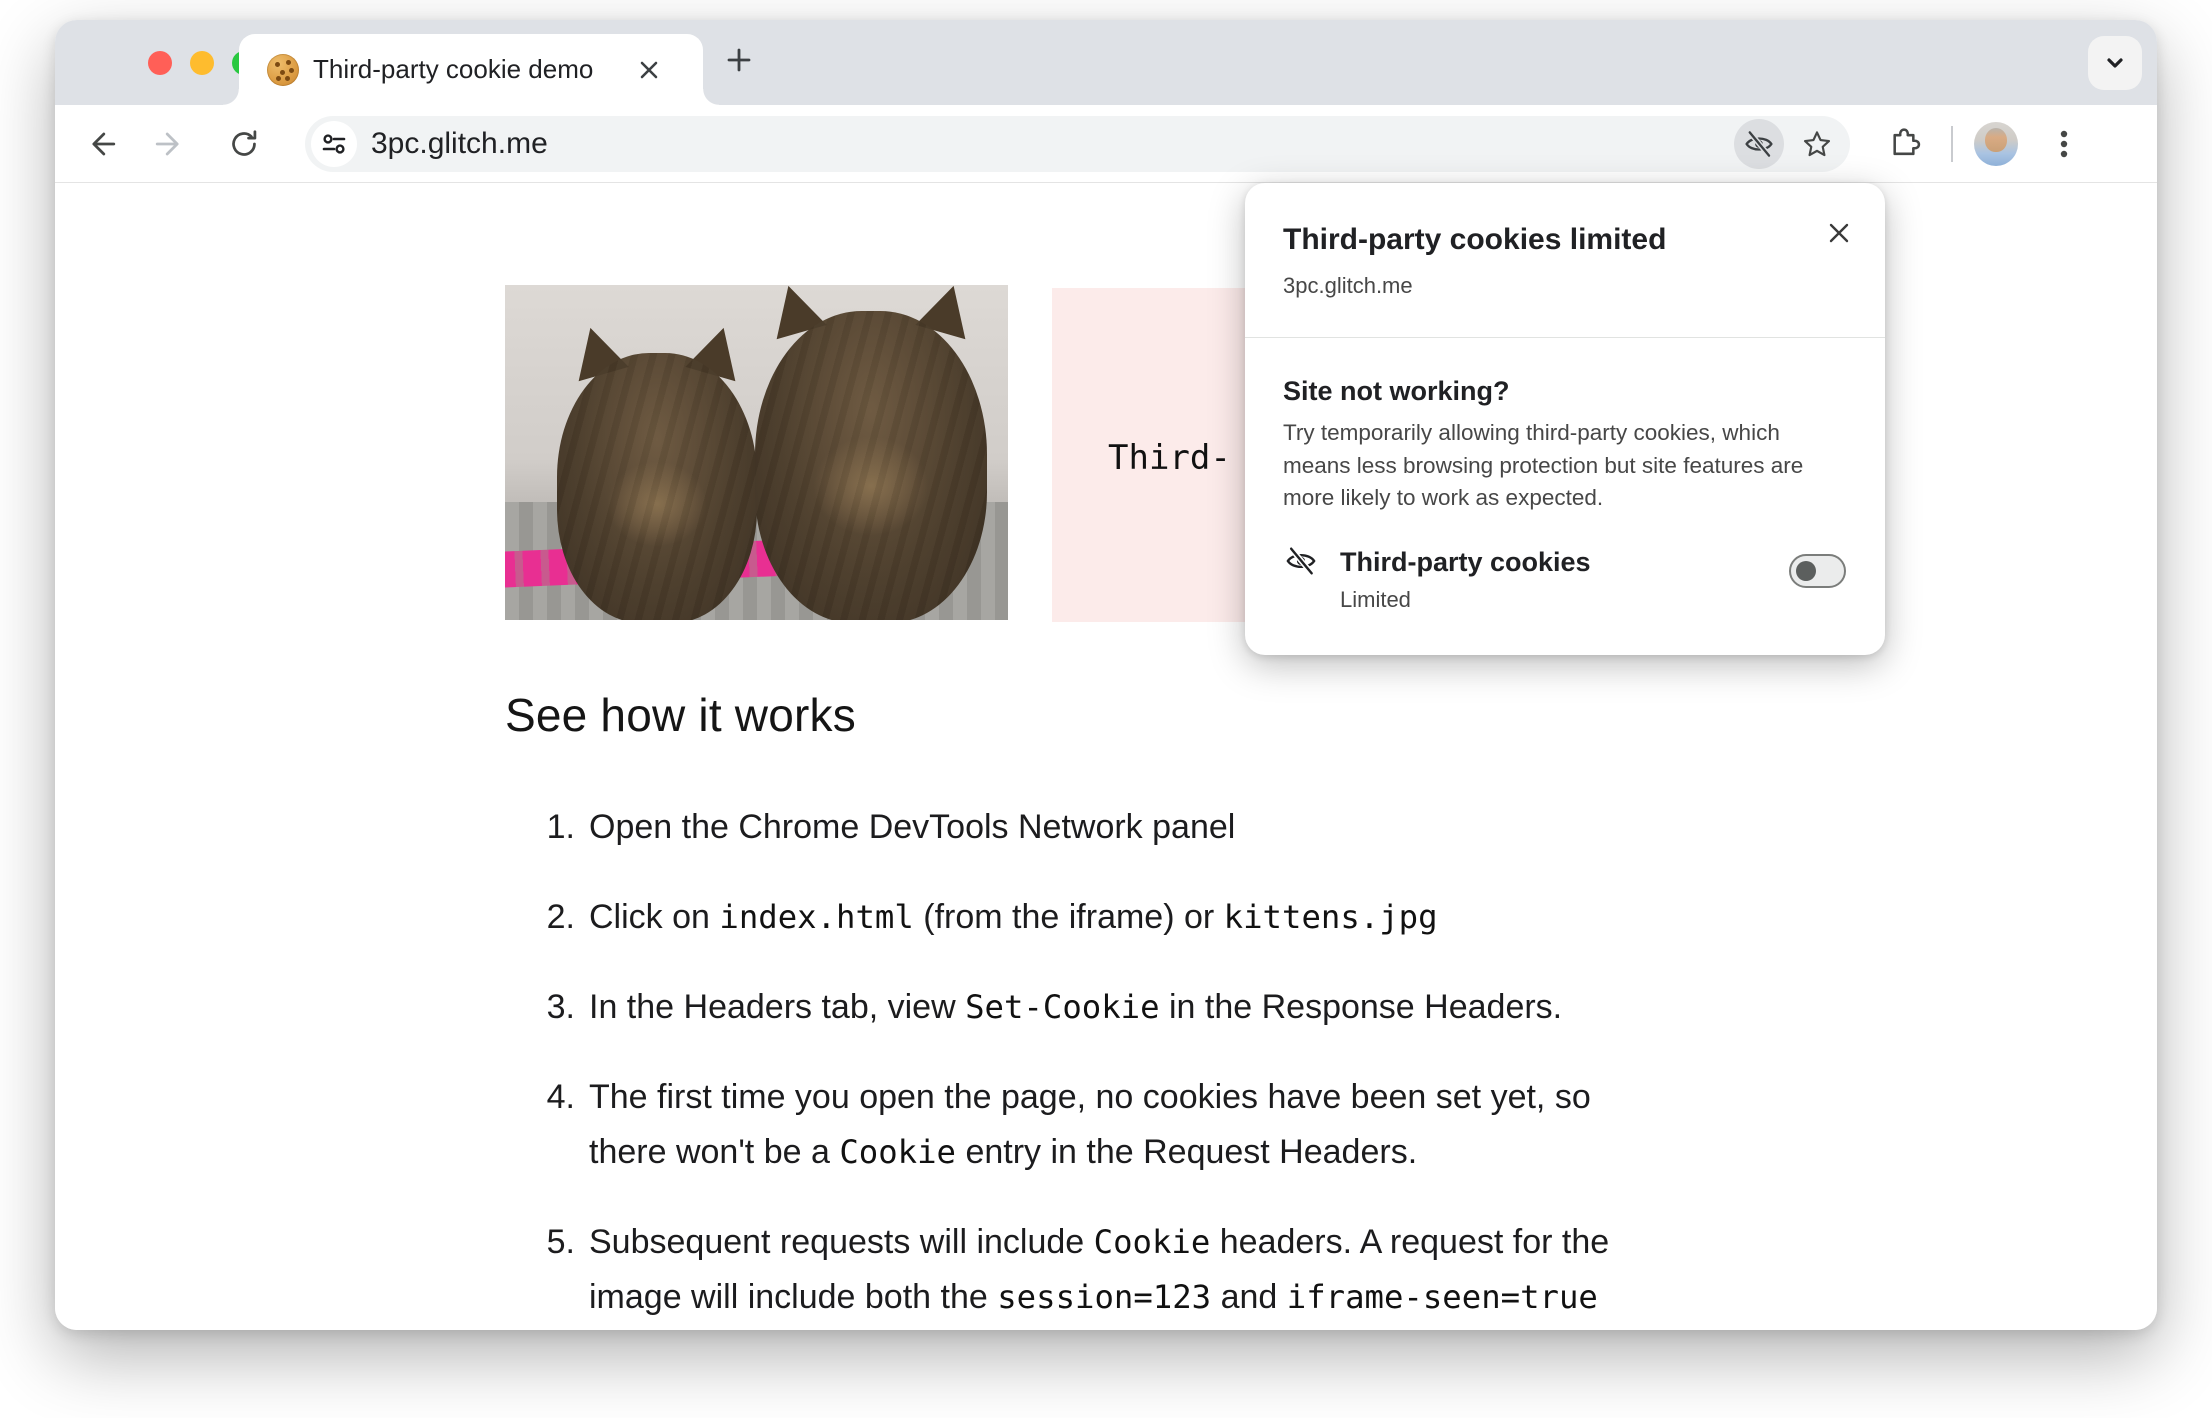 This screenshot has width=2212, height=1418. What do you see at coordinates (169, 144) in the screenshot?
I see `forward-arrow-icon` at bounding box center [169, 144].